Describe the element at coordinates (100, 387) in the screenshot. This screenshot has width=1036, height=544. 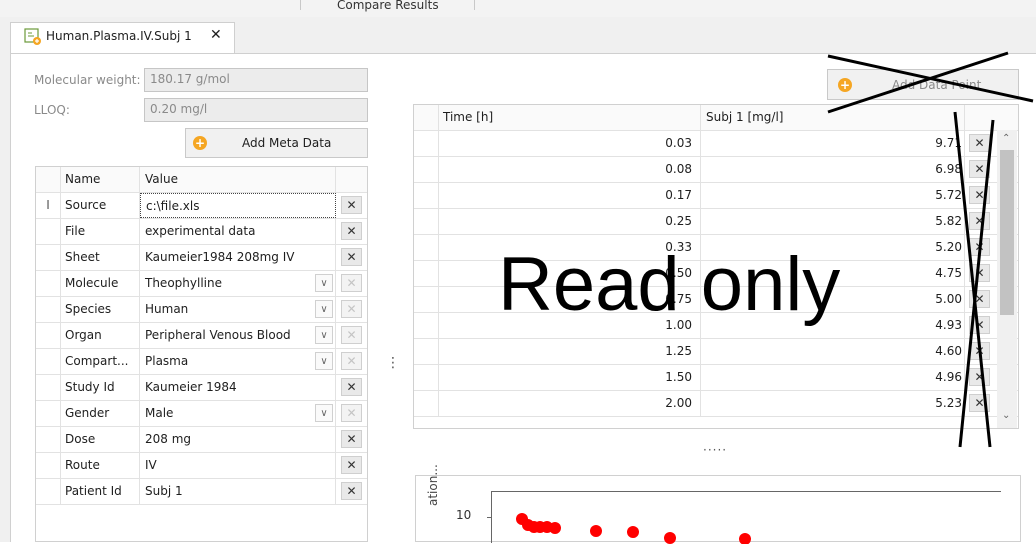
I see `meta-name-cell: Study Id` at that location.